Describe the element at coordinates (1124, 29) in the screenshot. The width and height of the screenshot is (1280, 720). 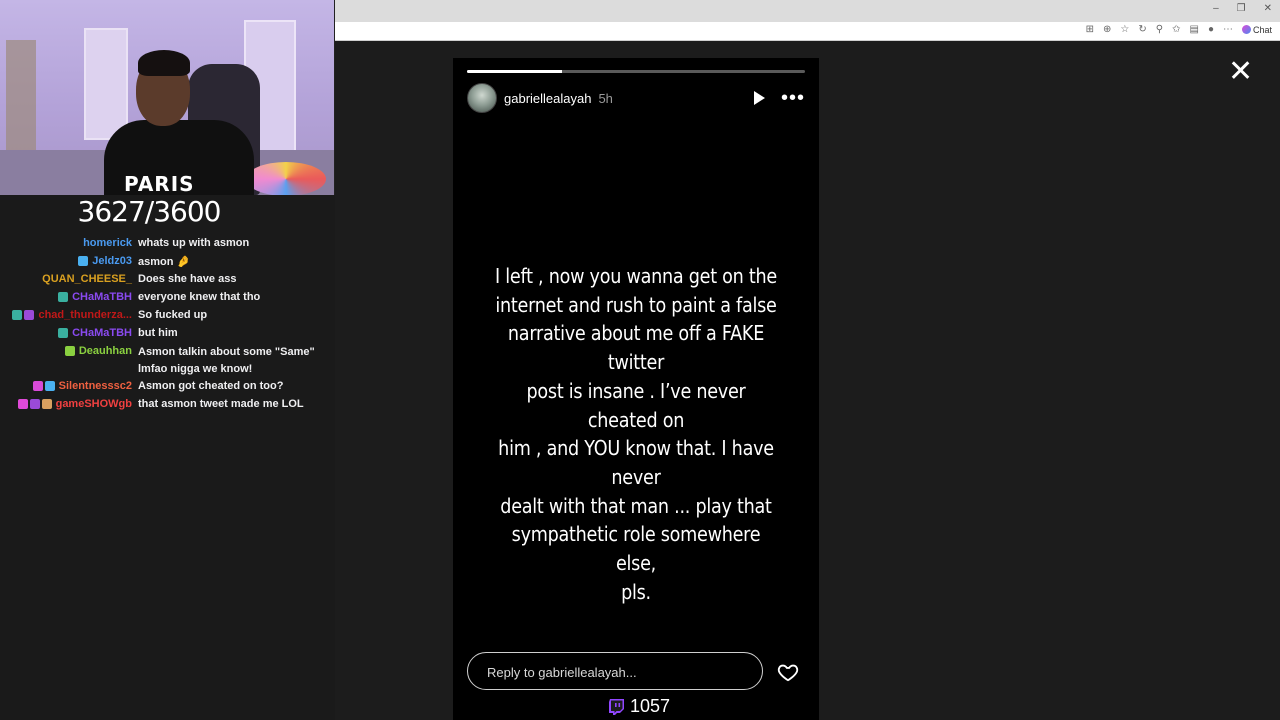
I see `star-icon: ☆` at that location.